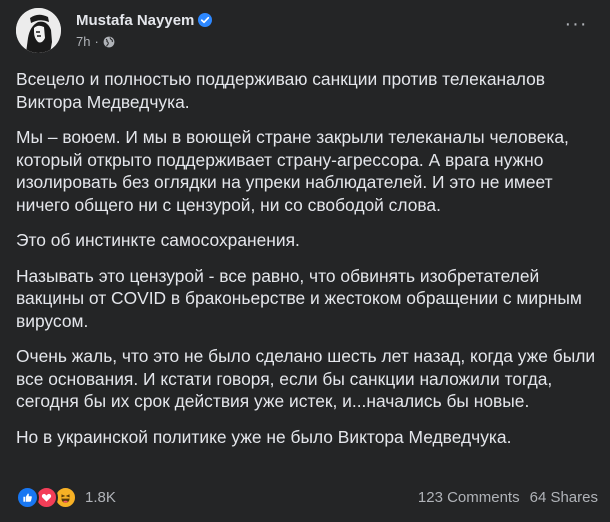  I want to click on comments-count-link: 123 Comments, so click(469, 497).